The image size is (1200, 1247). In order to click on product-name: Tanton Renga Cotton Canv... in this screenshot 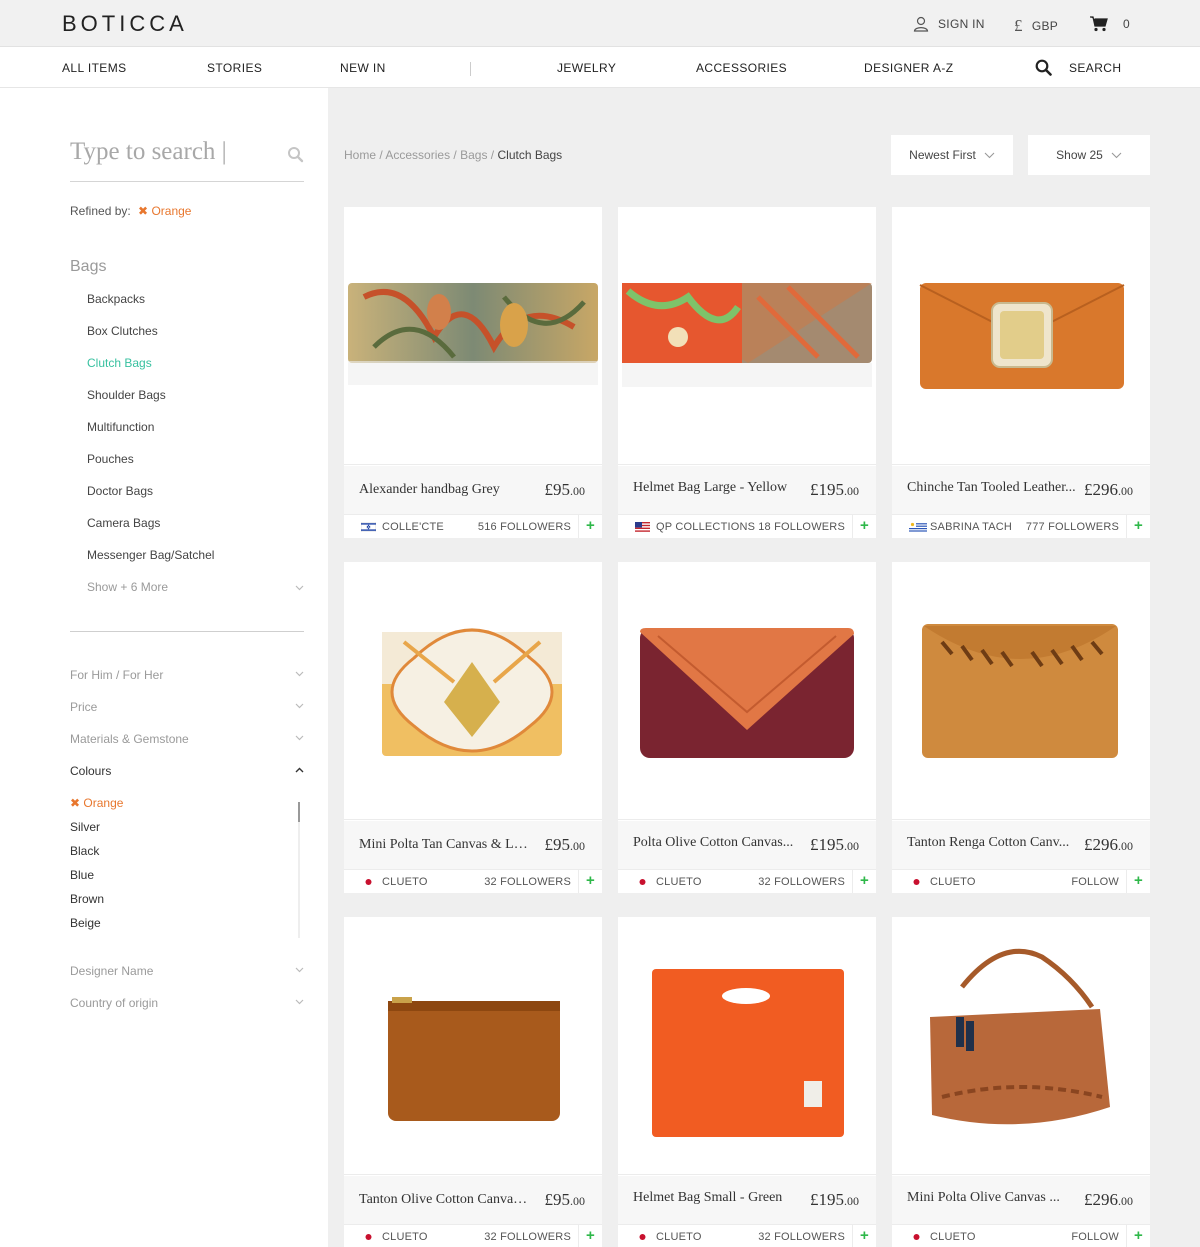, I will do `click(992, 843)`.